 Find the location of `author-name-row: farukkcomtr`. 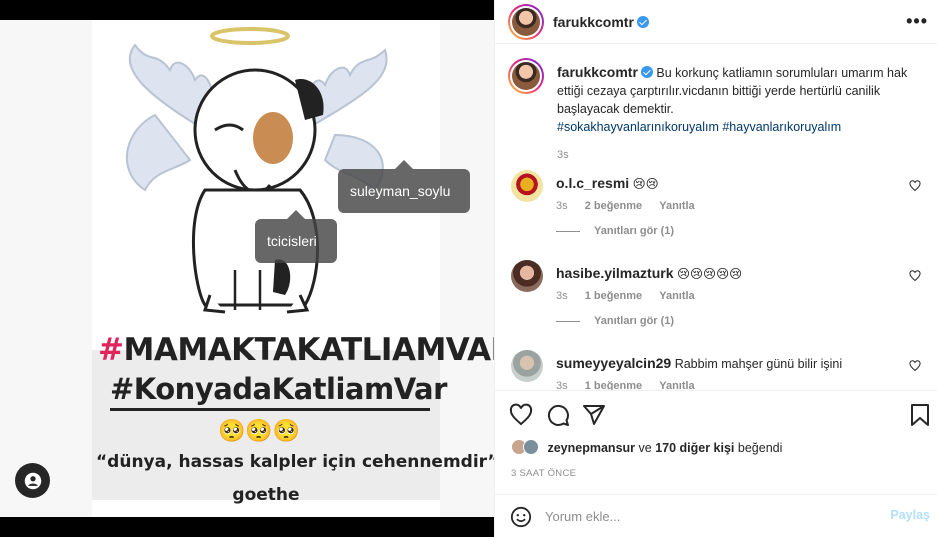

author-name-row: farukkcomtr is located at coordinates (601, 23).